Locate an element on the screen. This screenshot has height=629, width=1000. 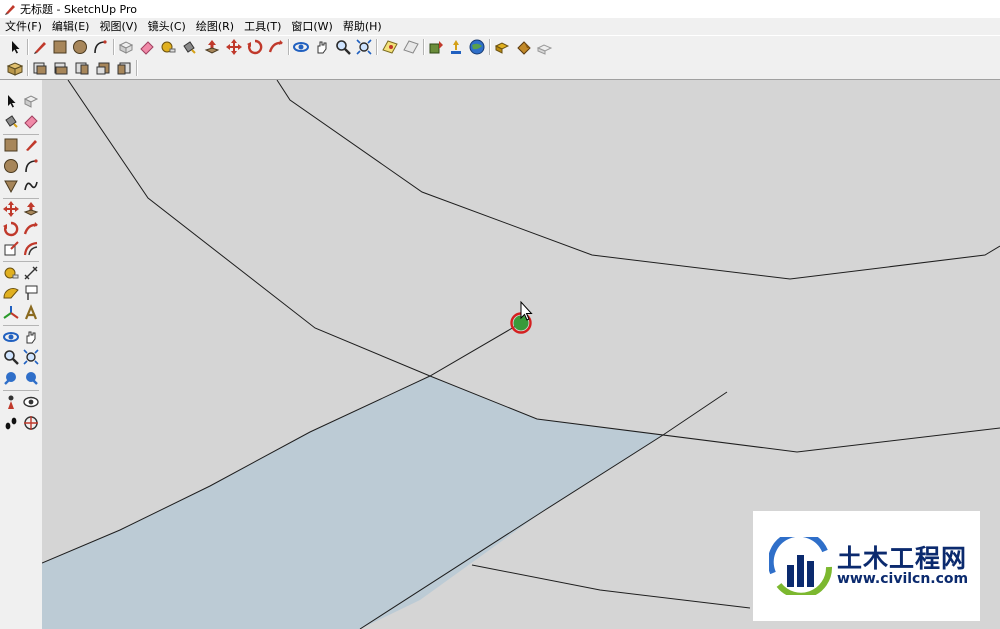
menu-camera: 镜头(C) is located at coordinates (167, 26).